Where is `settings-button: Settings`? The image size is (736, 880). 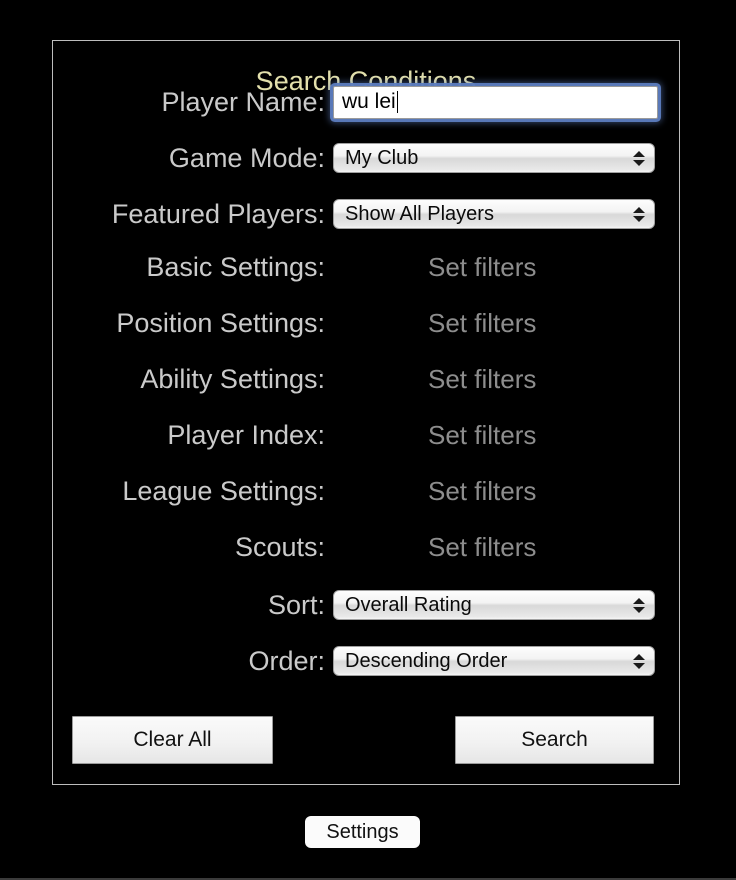 settings-button: Settings is located at coordinates (362, 832).